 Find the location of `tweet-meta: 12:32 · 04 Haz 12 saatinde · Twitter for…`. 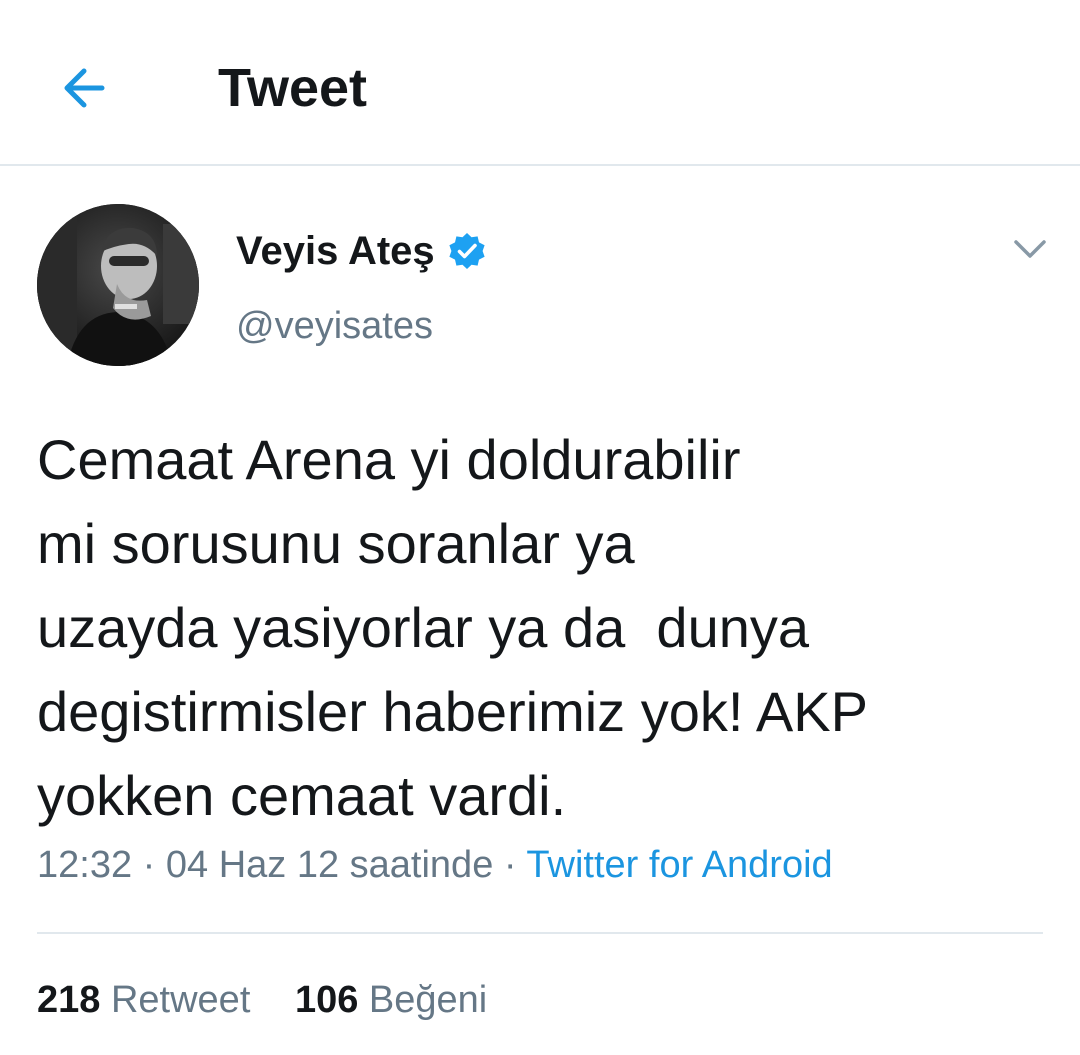

tweet-meta: 12:32 · 04 Haz 12 saatinde · Twitter for… is located at coordinates (435, 865).